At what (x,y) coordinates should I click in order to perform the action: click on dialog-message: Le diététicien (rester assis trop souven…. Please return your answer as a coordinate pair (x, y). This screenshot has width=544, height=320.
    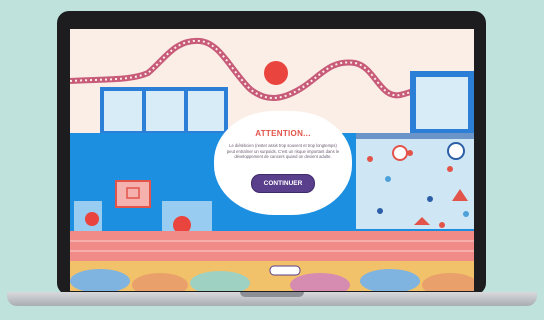
    Looking at the image, I should click on (283, 151).